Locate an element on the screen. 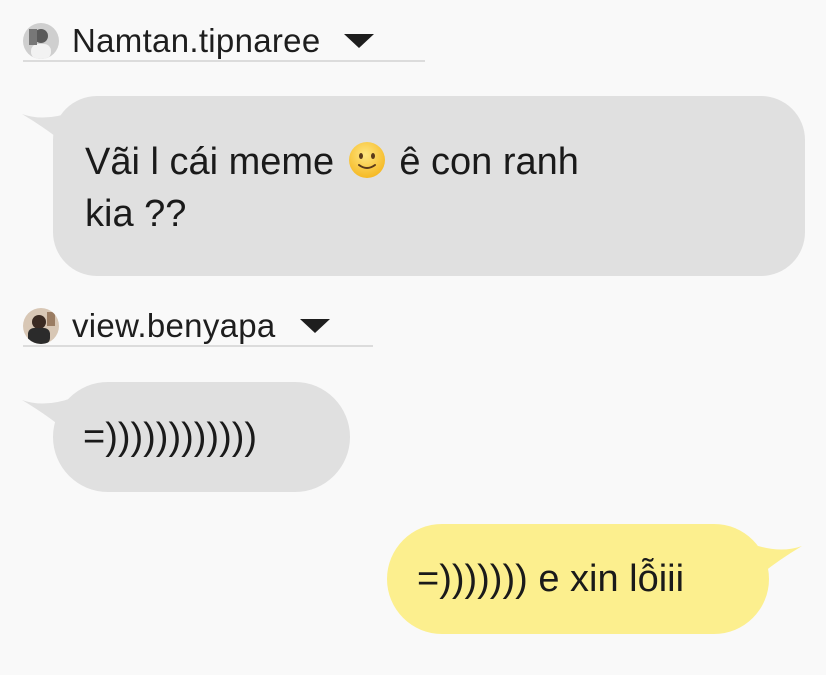 The height and width of the screenshot is (675, 826). message-bubble: =)))))))))))) is located at coordinates (201, 437).